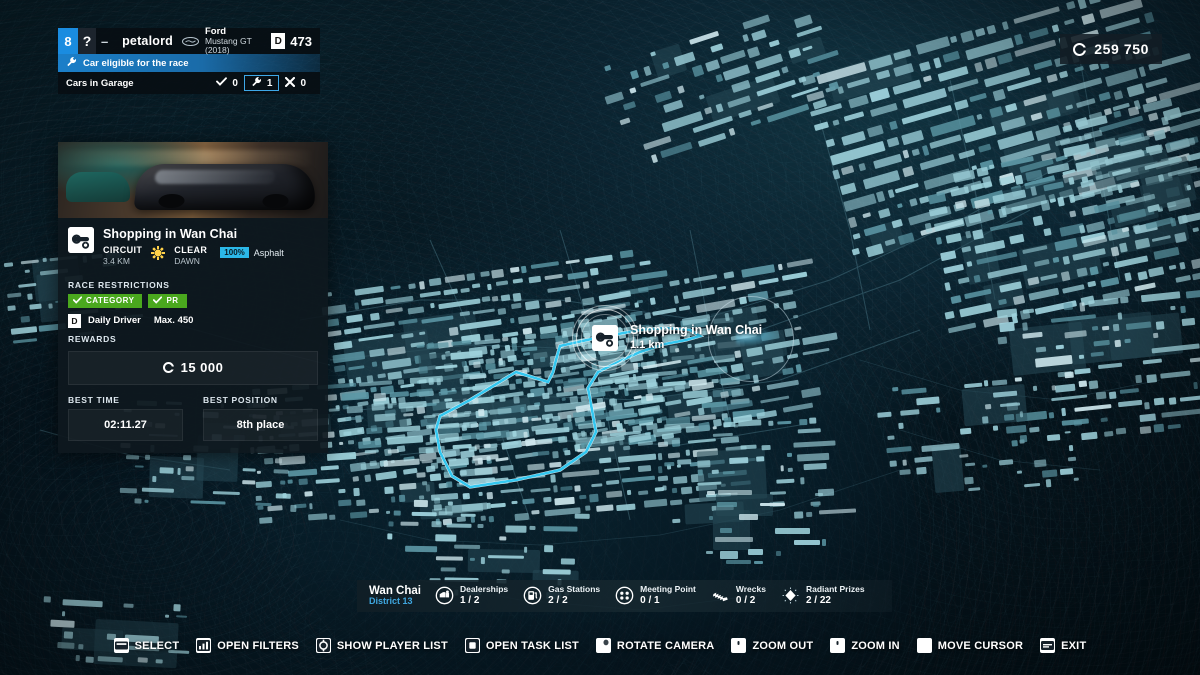 This screenshot has width=1200, height=675. What do you see at coordinates (668, 596) in the screenshot?
I see `district-item-text: Meeting Point 0 / 1` at bounding box center [668, 596].